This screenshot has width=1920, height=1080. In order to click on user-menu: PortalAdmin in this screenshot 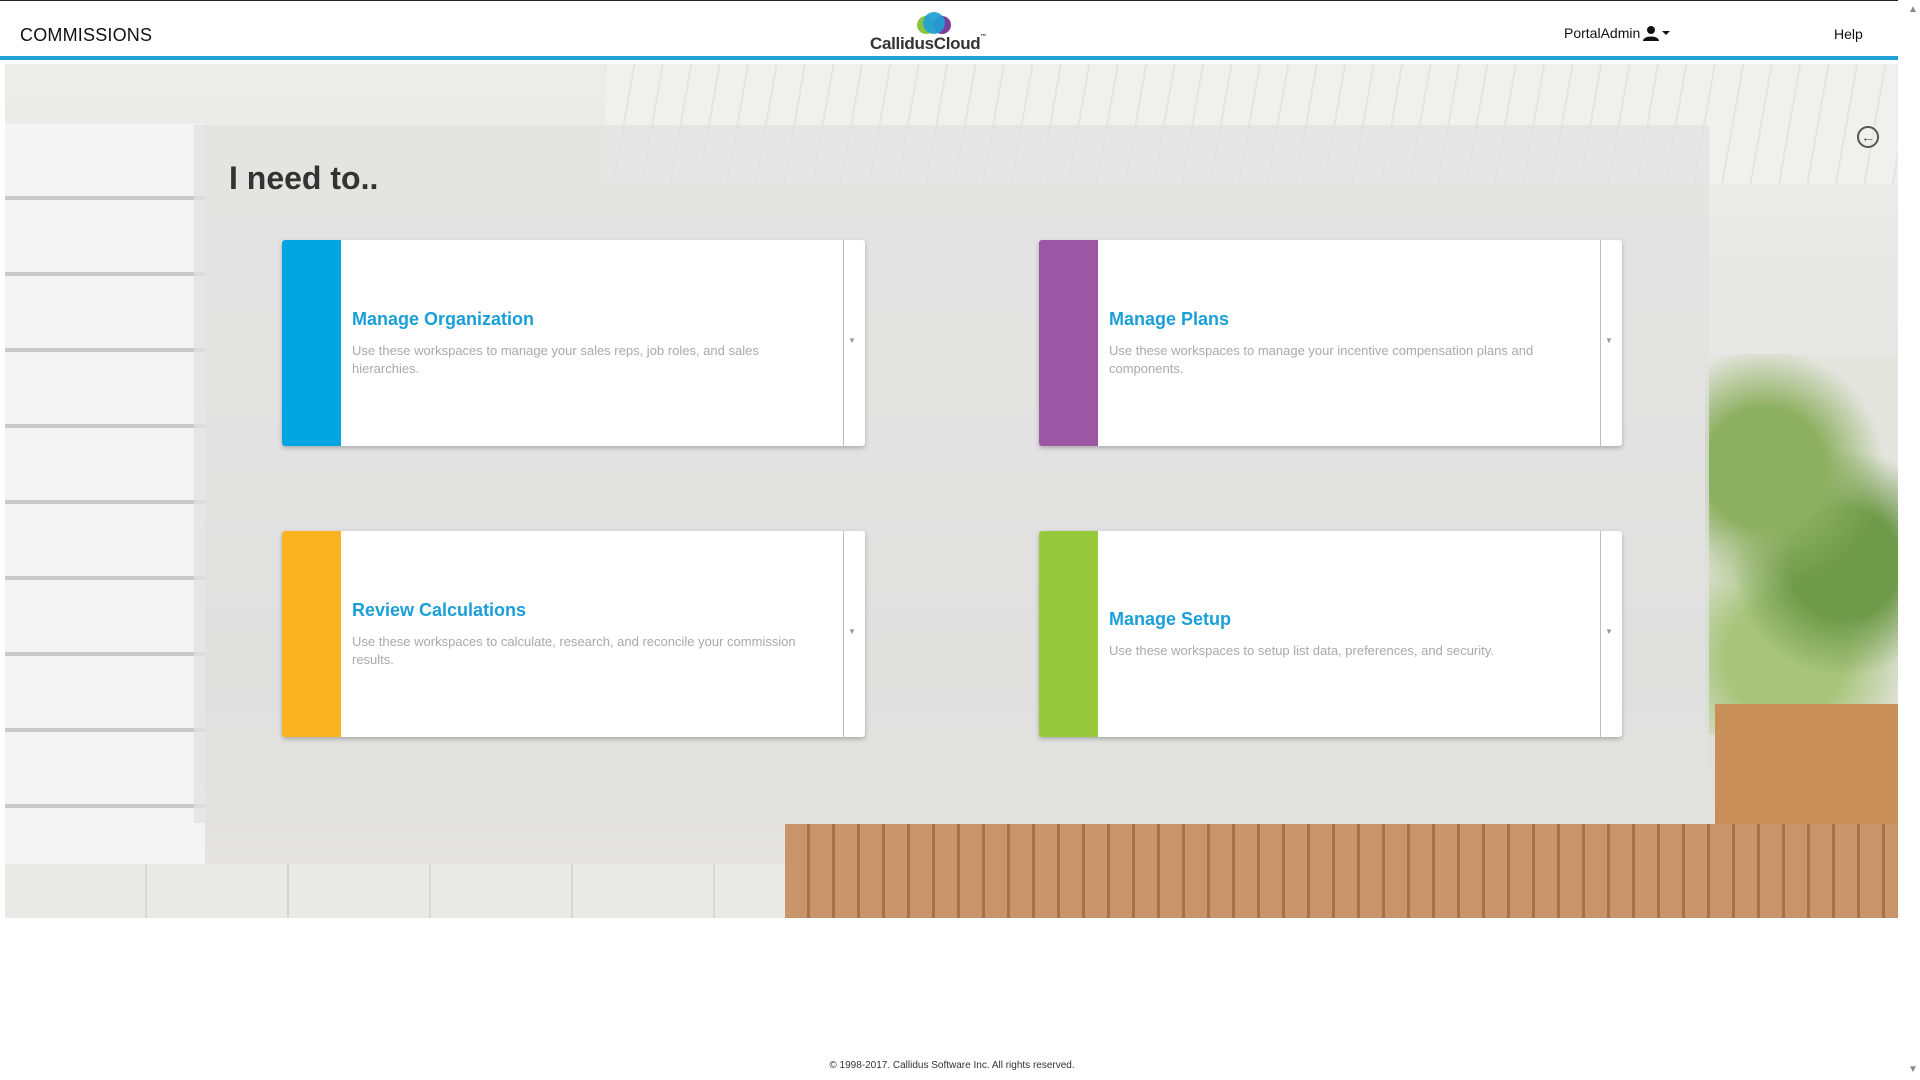, I will do `click(1617, 33)`.